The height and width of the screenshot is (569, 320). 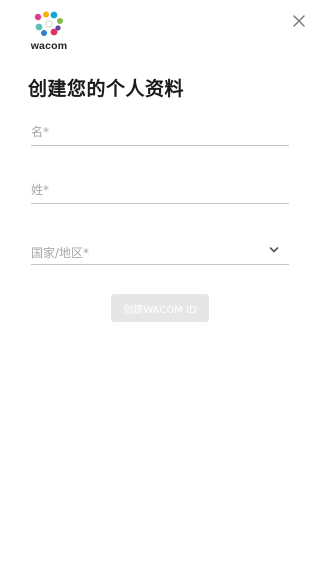 I want to click on country-select-label: 国家/地区*, so click(x=60, y=253).